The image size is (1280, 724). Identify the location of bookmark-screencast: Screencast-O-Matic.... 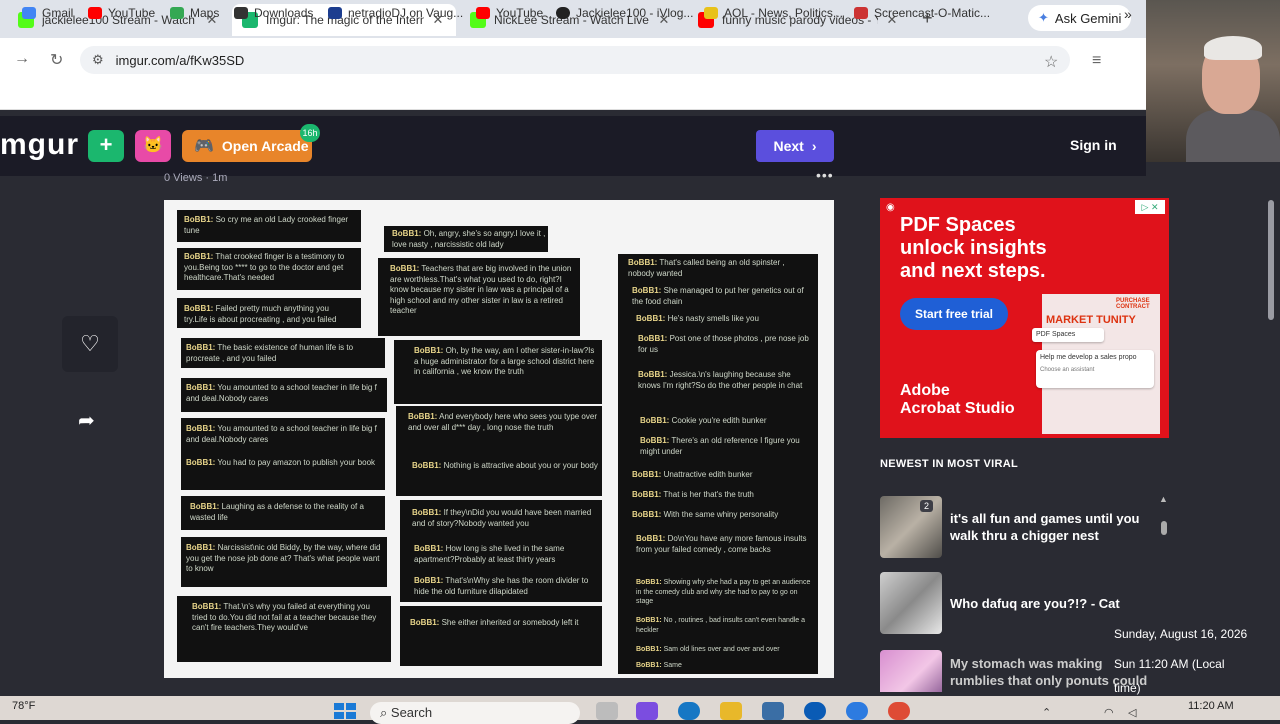
(922, 13).